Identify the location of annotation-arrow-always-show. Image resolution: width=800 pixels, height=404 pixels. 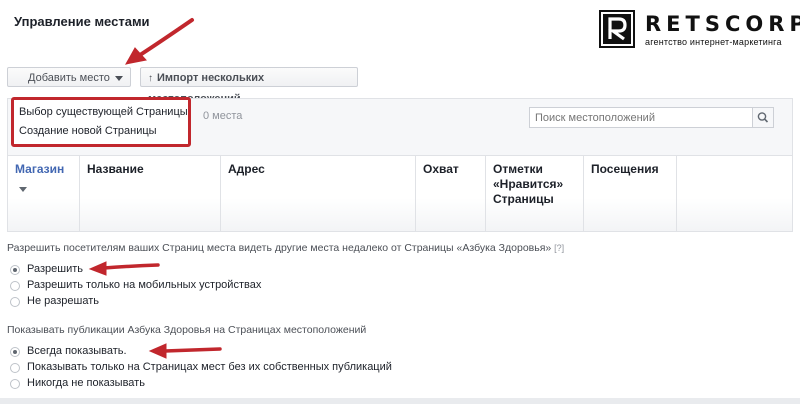
(185, 351).